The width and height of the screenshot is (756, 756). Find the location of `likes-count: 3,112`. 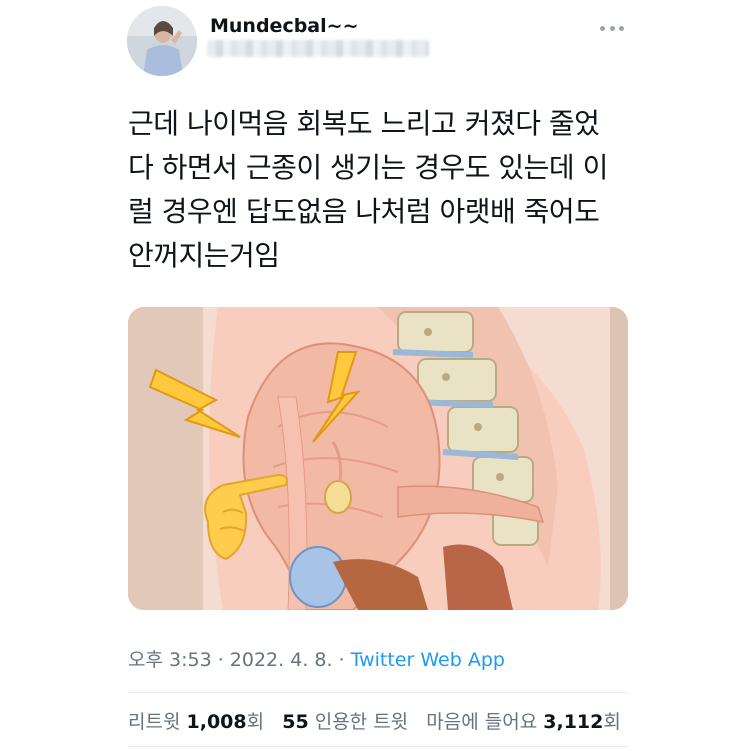

likes-count: 3,112 is located at coordinates (573, 722).